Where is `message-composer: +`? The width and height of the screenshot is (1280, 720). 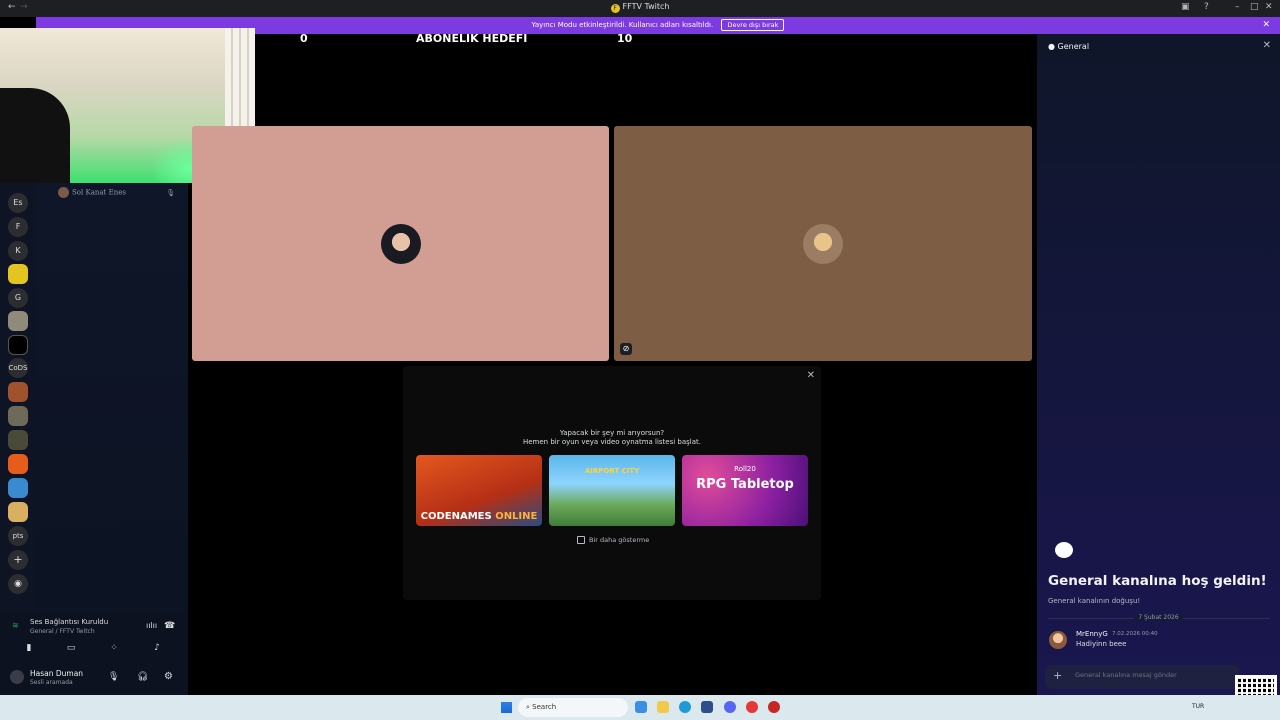
message-composer: + is located at coordinates (1142, 677).